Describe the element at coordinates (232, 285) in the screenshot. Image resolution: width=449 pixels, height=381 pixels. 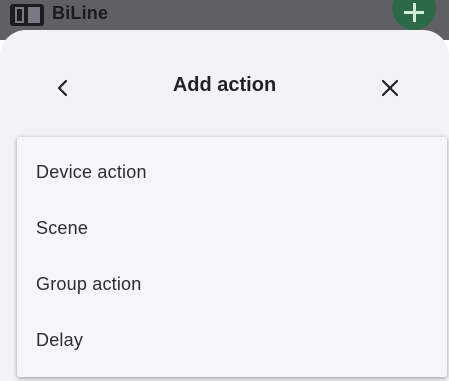
I see `menu-item-group-action: Group action` at that location.